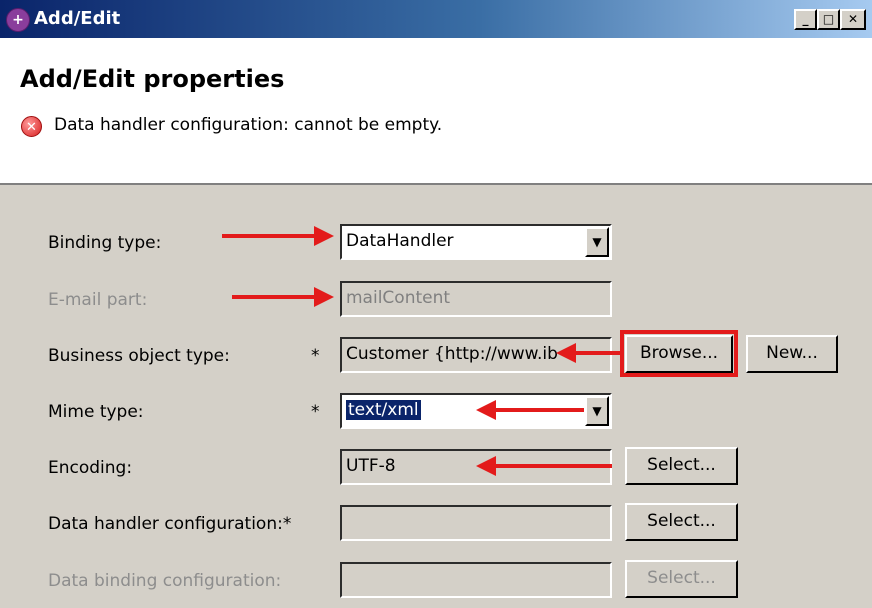 This screenshot has width=872, height=608. What do you see at coordinates (476, 411) in the screenshot?
I see `mime-type-select: text/xml ▼` at bounding box center [476, 411].